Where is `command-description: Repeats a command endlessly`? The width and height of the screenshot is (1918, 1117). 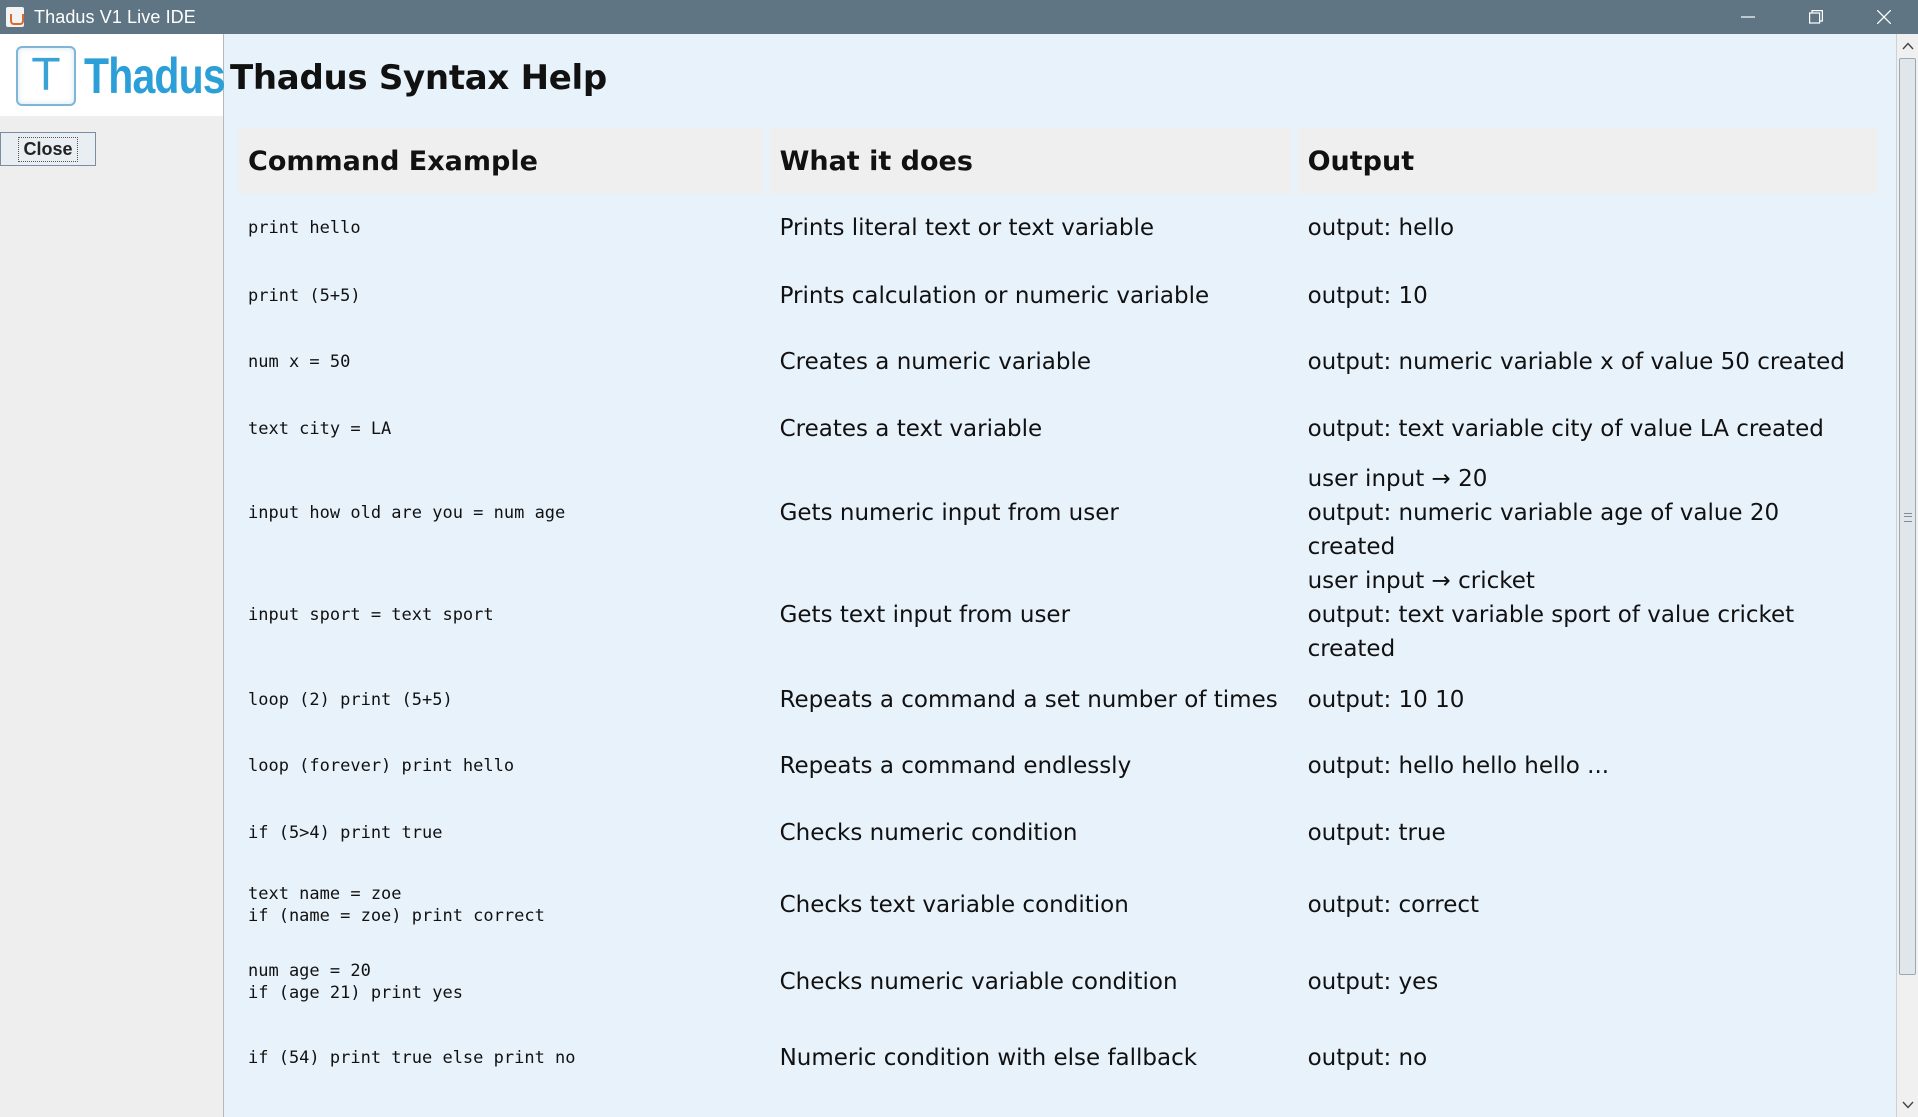 command-description: Repeats a command endlessly is located at coordinates (955, 766).